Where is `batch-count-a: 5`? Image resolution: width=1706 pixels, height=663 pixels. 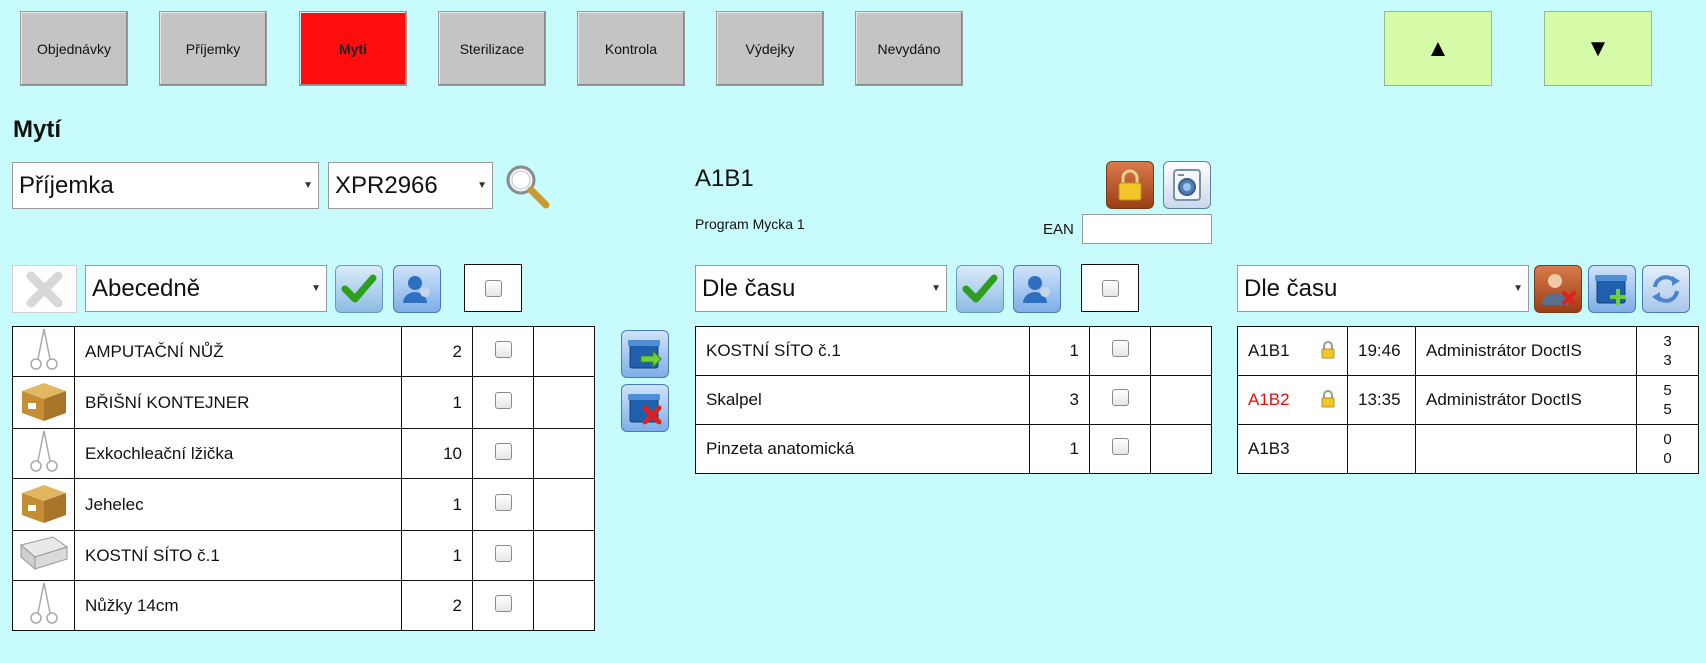 batch-count-a: 5 is located at coordinates (1667, 390).